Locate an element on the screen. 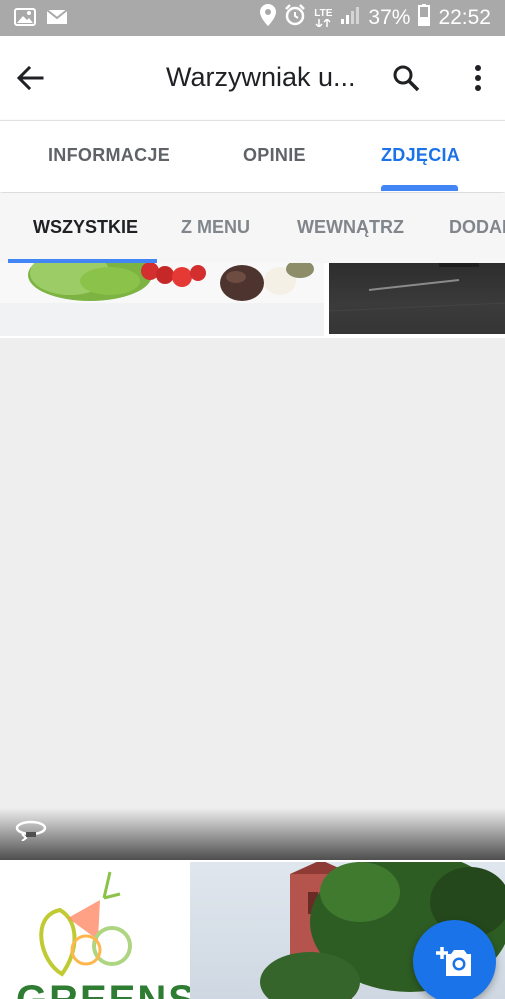 This screenshot has height=999, width=505. clock: 22:52 is located at coordinates (464, 17).